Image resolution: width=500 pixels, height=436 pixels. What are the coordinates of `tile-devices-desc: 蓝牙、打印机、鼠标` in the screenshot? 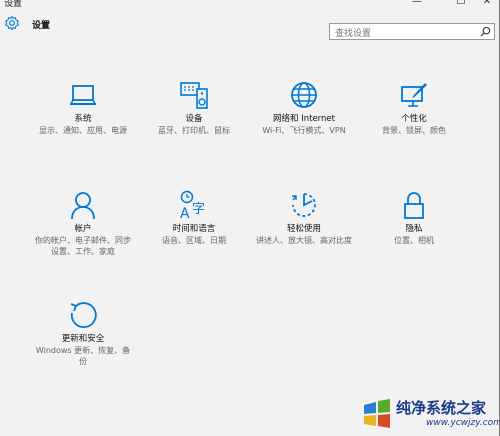 It's located at (194, 130).